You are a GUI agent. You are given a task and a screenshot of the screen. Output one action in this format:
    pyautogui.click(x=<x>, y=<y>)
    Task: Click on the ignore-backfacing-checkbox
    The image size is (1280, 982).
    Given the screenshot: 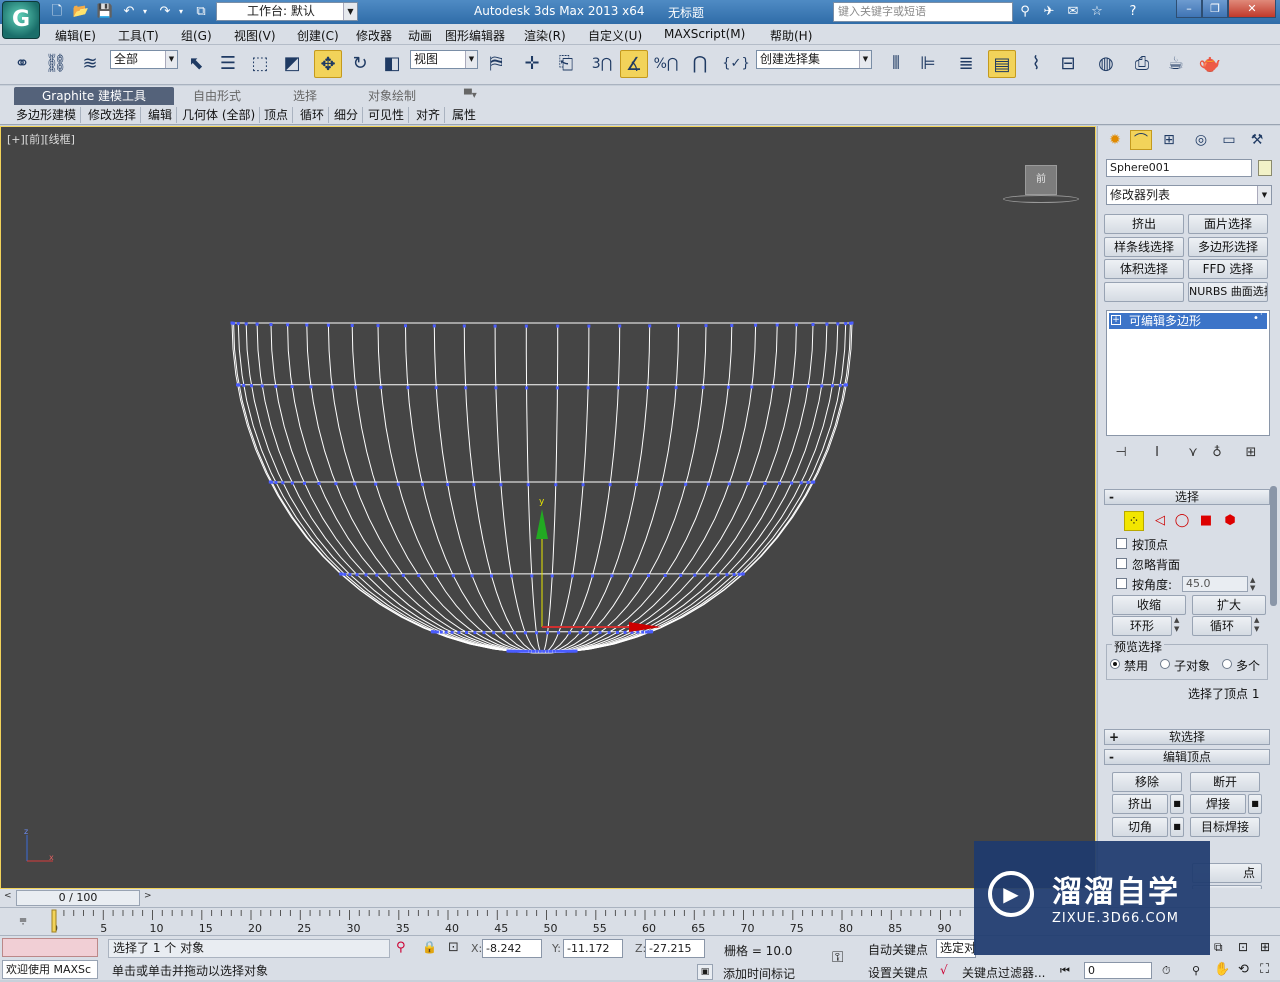 What is the action you would take?
    pyautogui.click(x=1121, y=563)
    